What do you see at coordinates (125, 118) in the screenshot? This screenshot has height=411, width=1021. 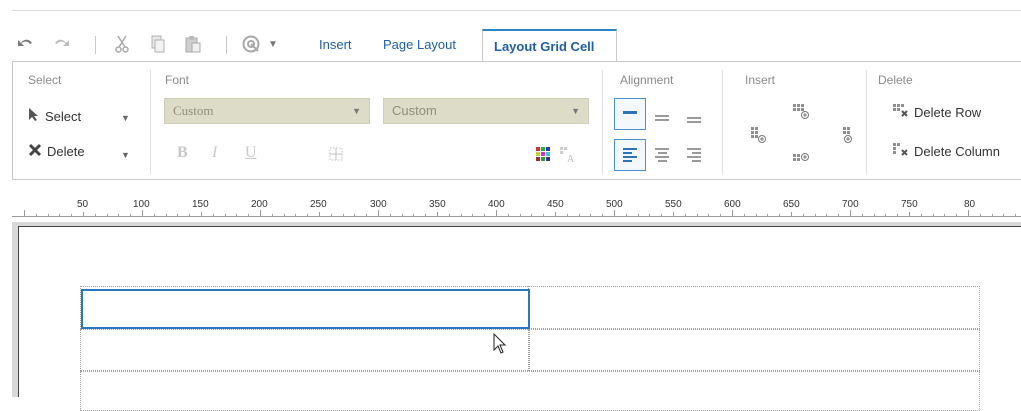 I see `select-dropdown-icon: ▼` at bounding box center [125, 118].